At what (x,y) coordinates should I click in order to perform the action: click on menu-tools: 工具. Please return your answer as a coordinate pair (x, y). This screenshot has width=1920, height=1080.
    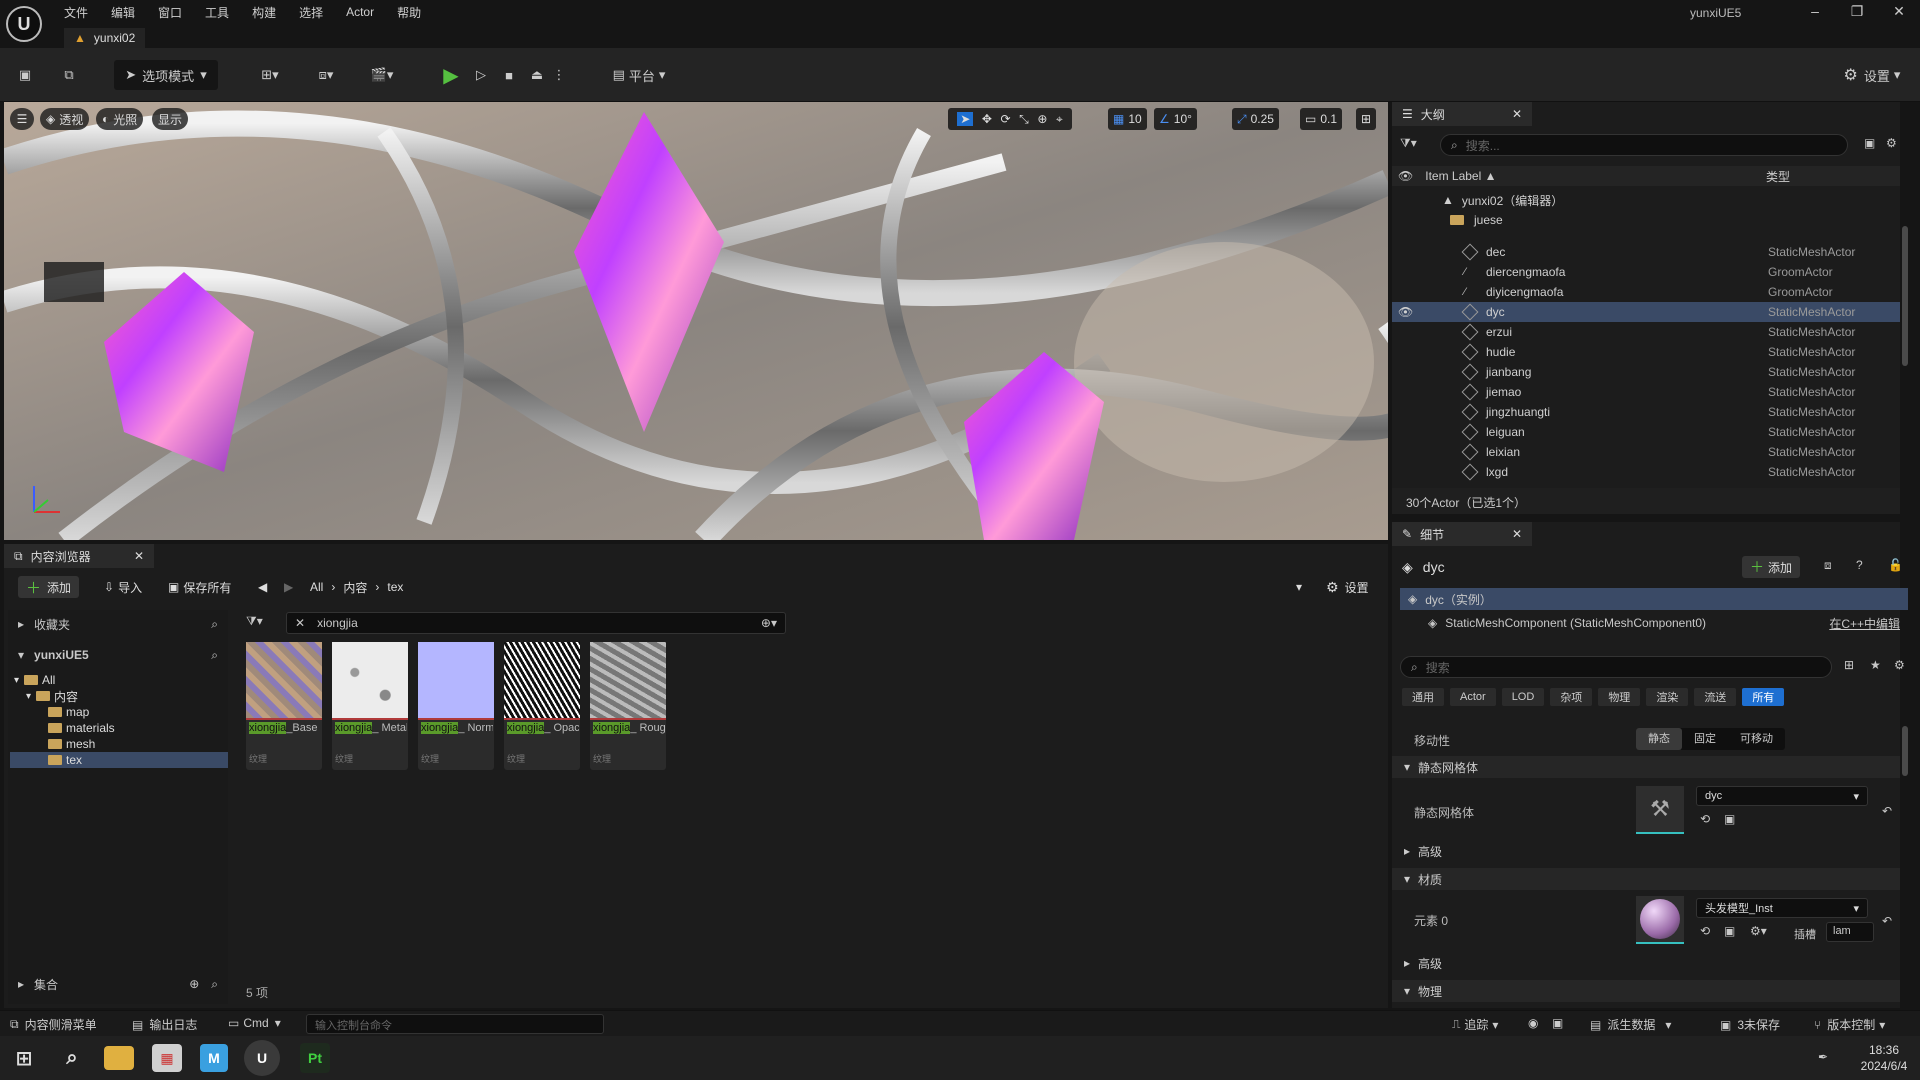
    Looking at the image, I should click on (217, 12).